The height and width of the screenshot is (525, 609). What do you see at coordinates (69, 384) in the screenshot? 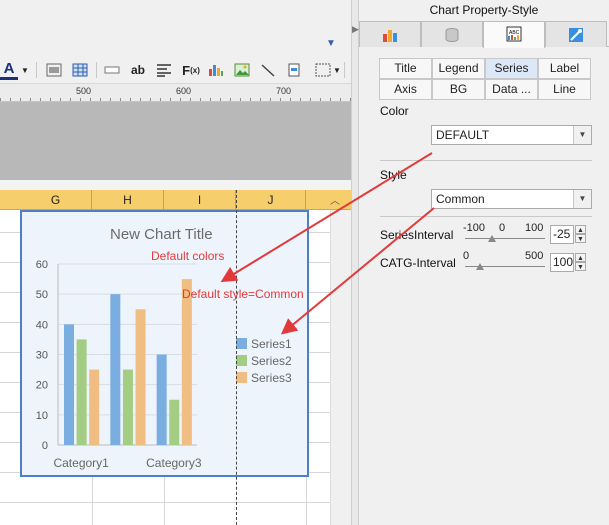
I see `bar-series1-category1` at bounding box center [69, 384].